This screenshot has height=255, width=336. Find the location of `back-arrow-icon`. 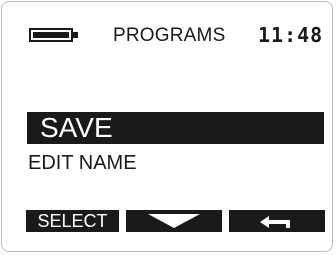

back-arrow-icon is located at coordinates (275, 222).